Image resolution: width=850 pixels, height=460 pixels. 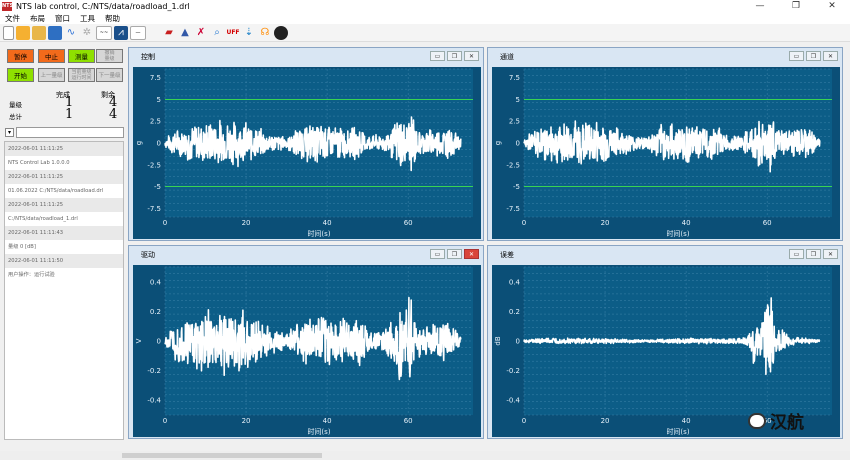 I want to click on start-button: 开始, so click(x=20, y=75).